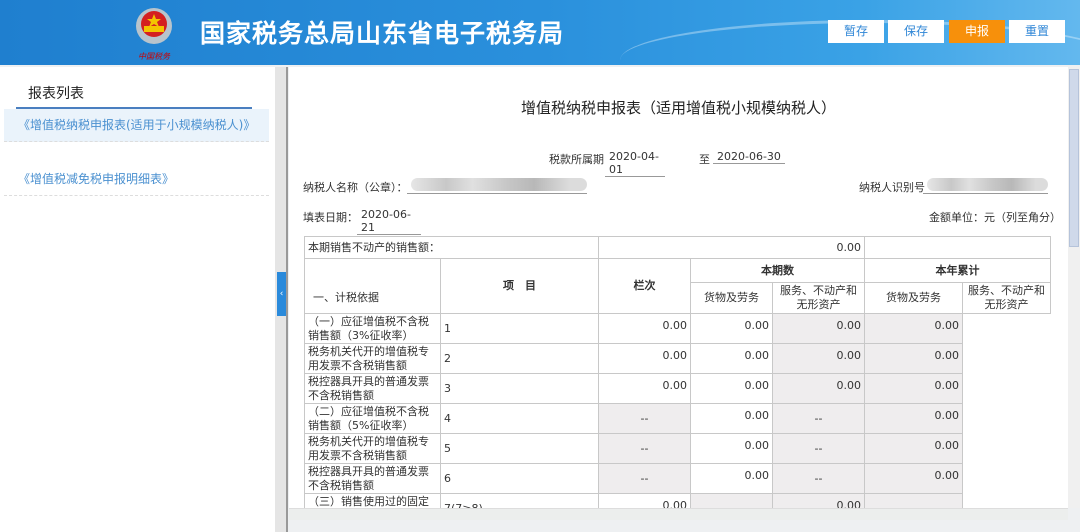 The height and width of the screenshot is (532, 1080). I want to click on site-title: 国家税务总局山东省电子税务局, so click(382, 33).